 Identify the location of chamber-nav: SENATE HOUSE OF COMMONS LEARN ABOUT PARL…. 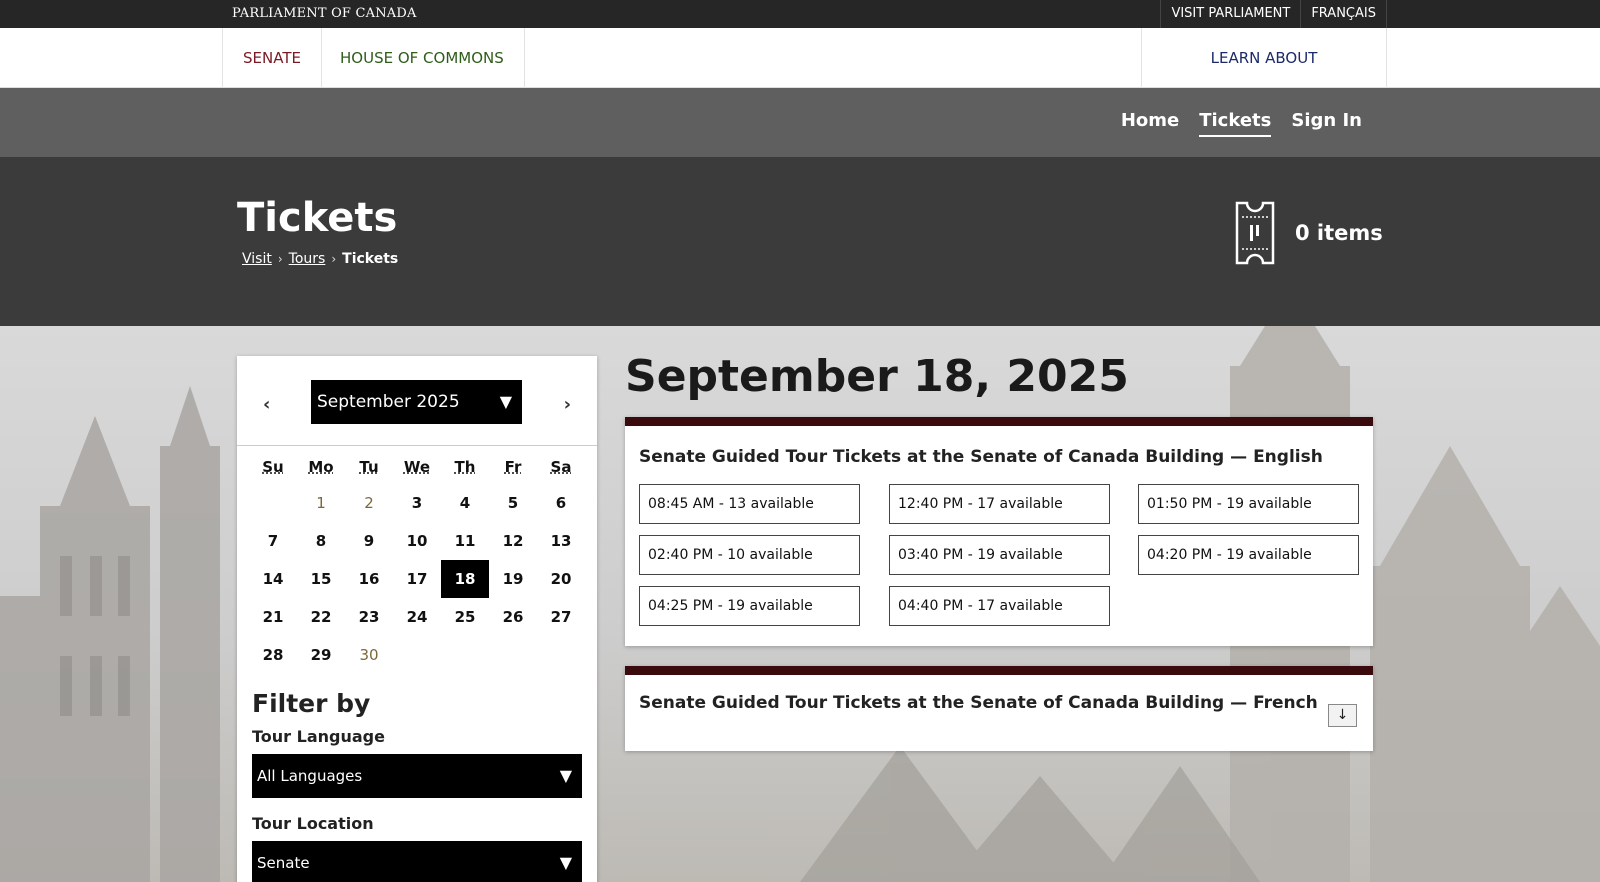
(800, 77).